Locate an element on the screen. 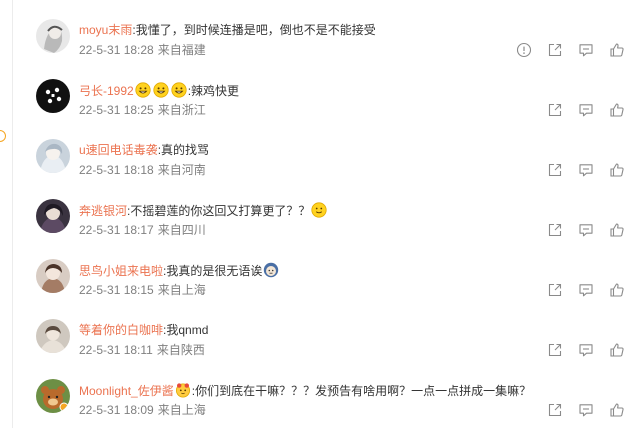 The image size is (641, 428). comment-meta: 22-5-31 18:28 来自福建 is located at coordinates (142, 50).